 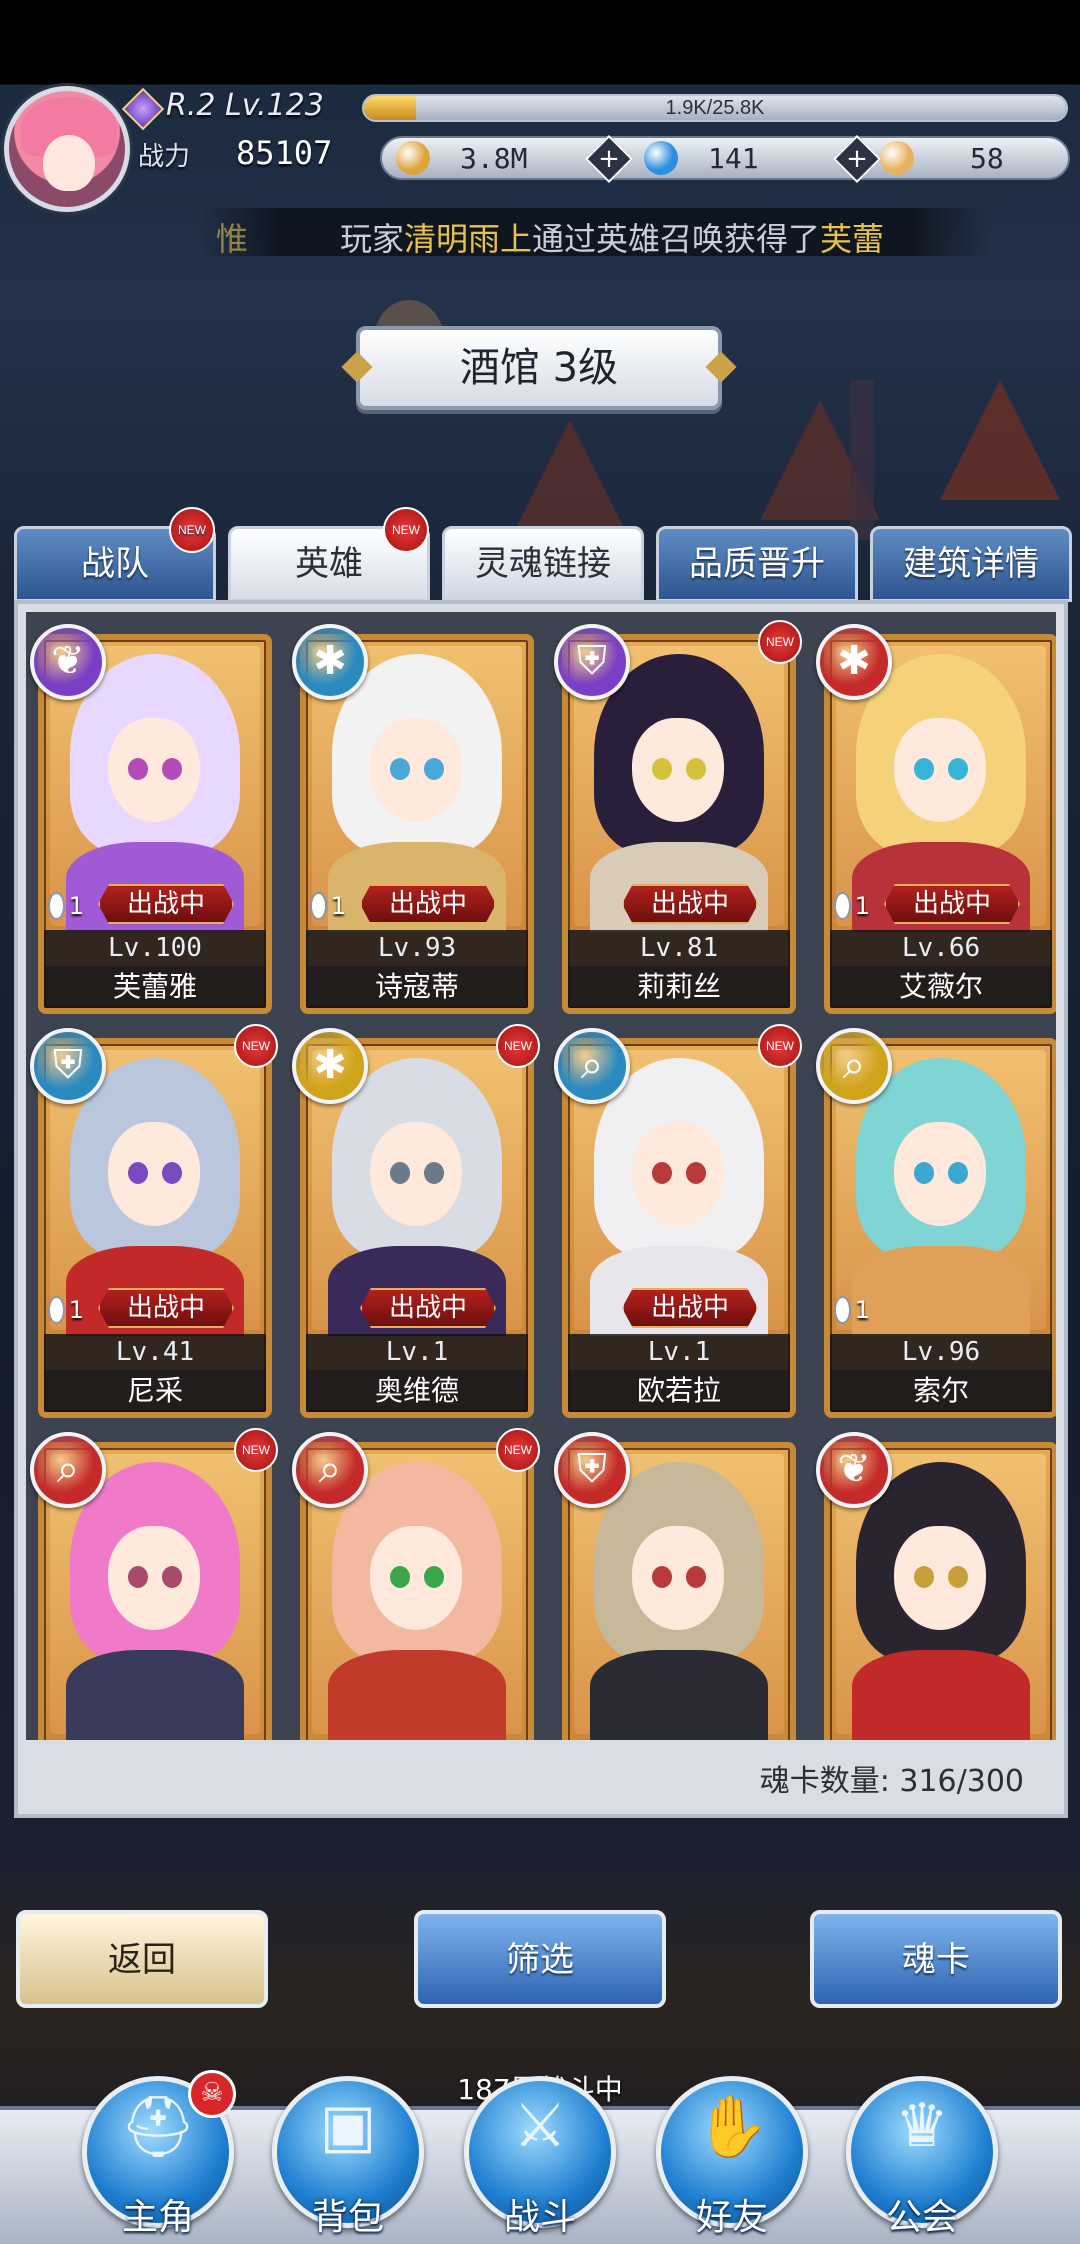 I want to click on nav-friends: ✋ 好友, so click(x=732, y=2160).